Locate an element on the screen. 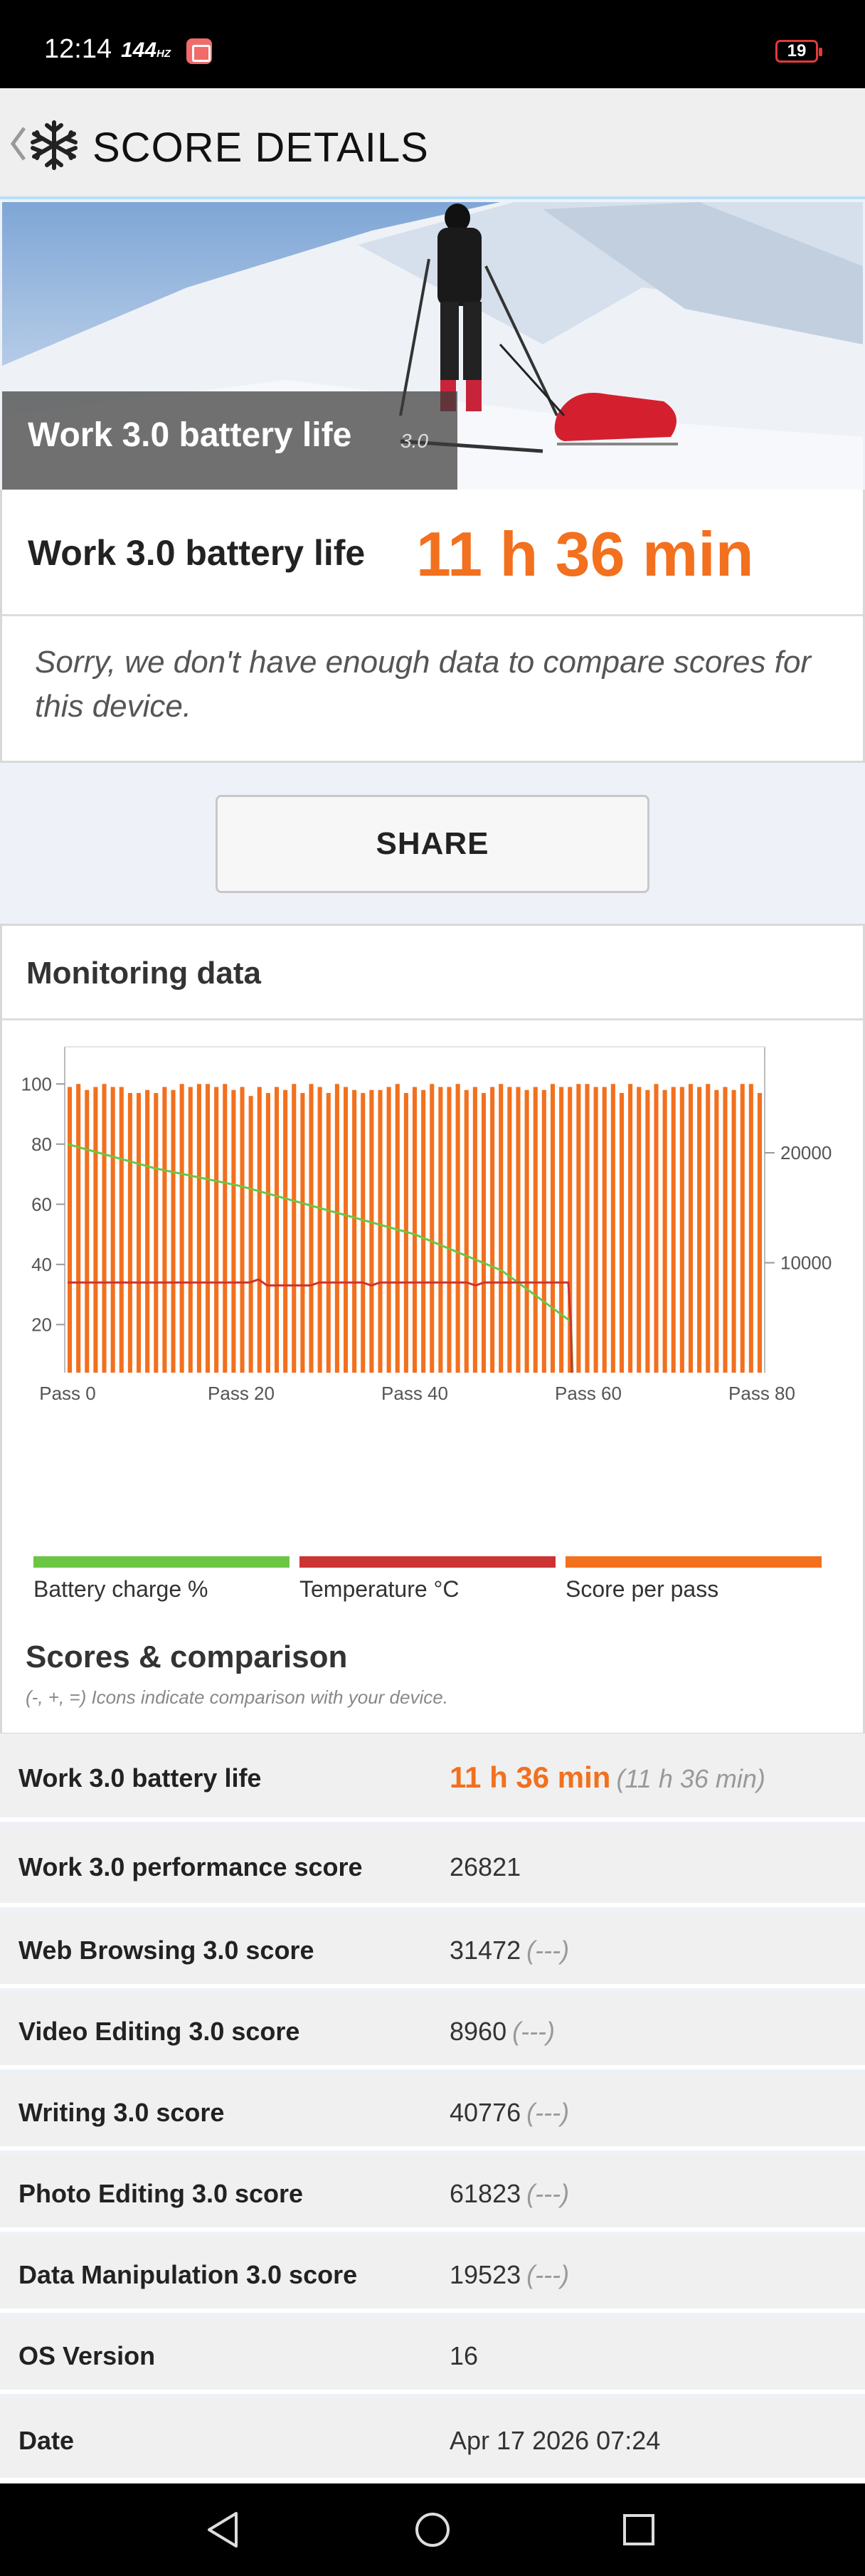 Image resolution: width=865 pixels, height=2576 pixels. score-row-value-text: Apr 17 2026 07:24 is located at coordinates (555, 2440).